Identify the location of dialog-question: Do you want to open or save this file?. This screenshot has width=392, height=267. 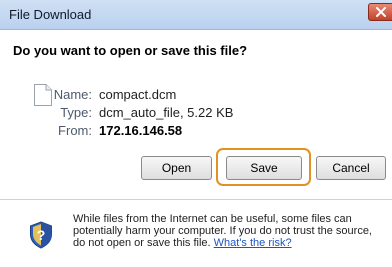
(130, 50).